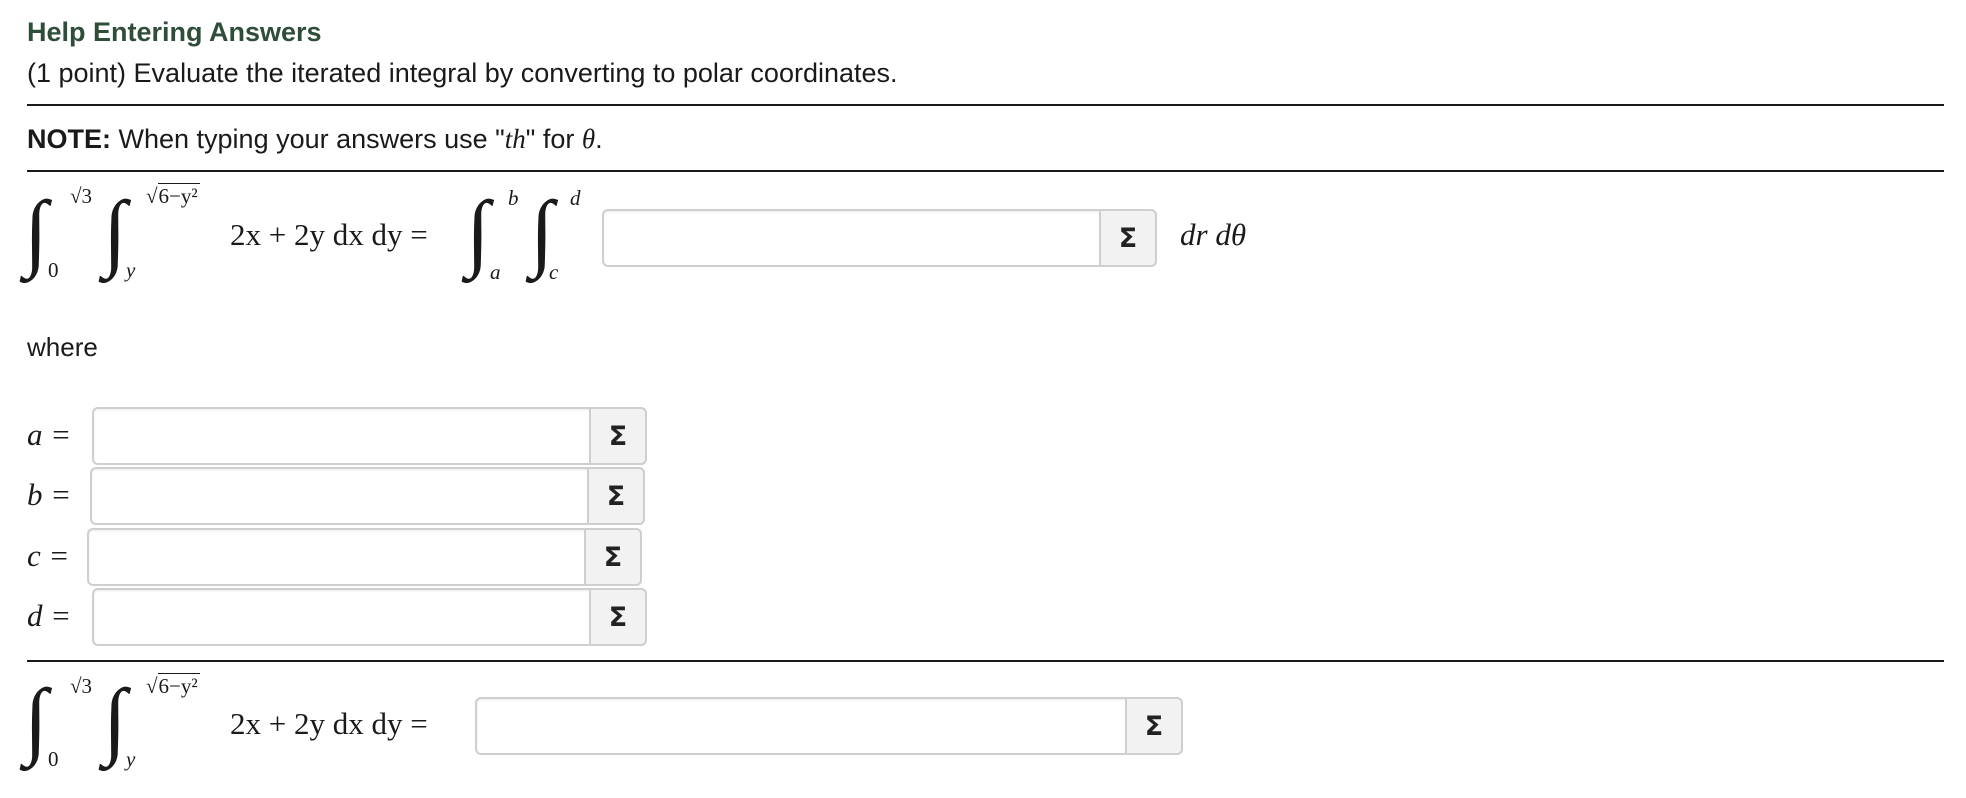  I want to click on variable-label-d: d =, so click(49, 615).